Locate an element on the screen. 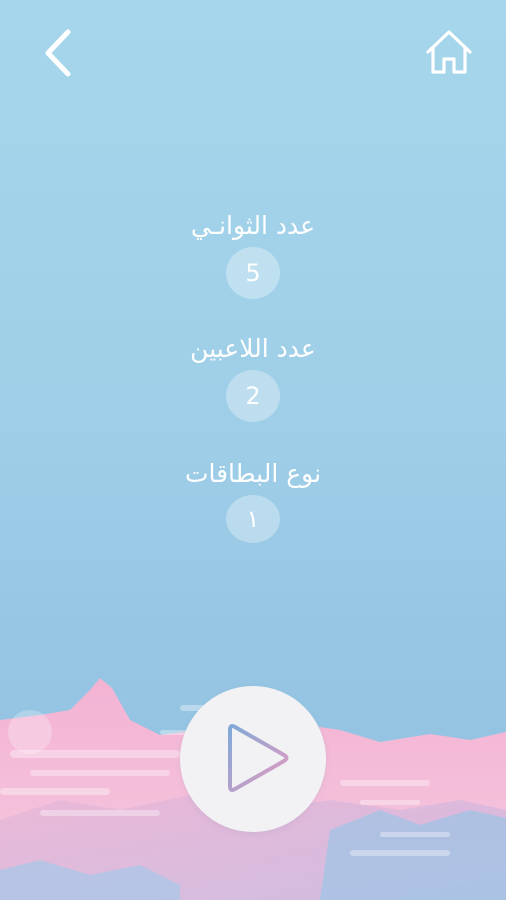  card-type-setting: نوع البطاقات ١ is located at coordinates (253, 498).